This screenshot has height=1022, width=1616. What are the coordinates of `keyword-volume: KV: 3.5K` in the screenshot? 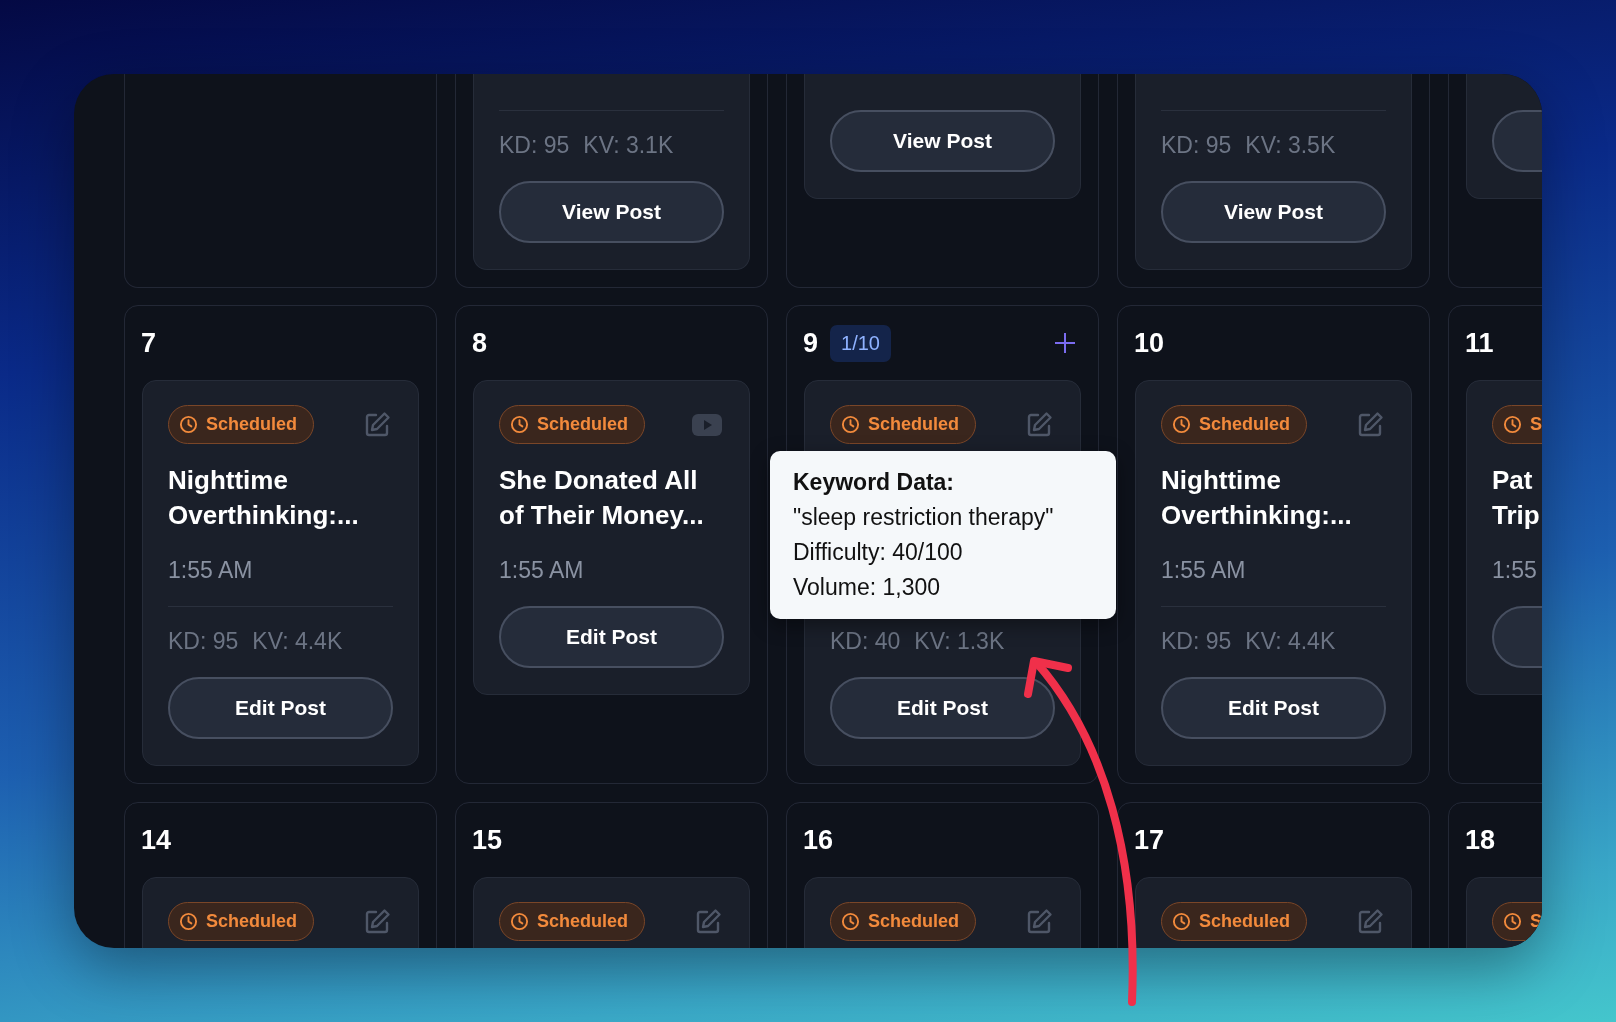 It's located at (1290, 145).